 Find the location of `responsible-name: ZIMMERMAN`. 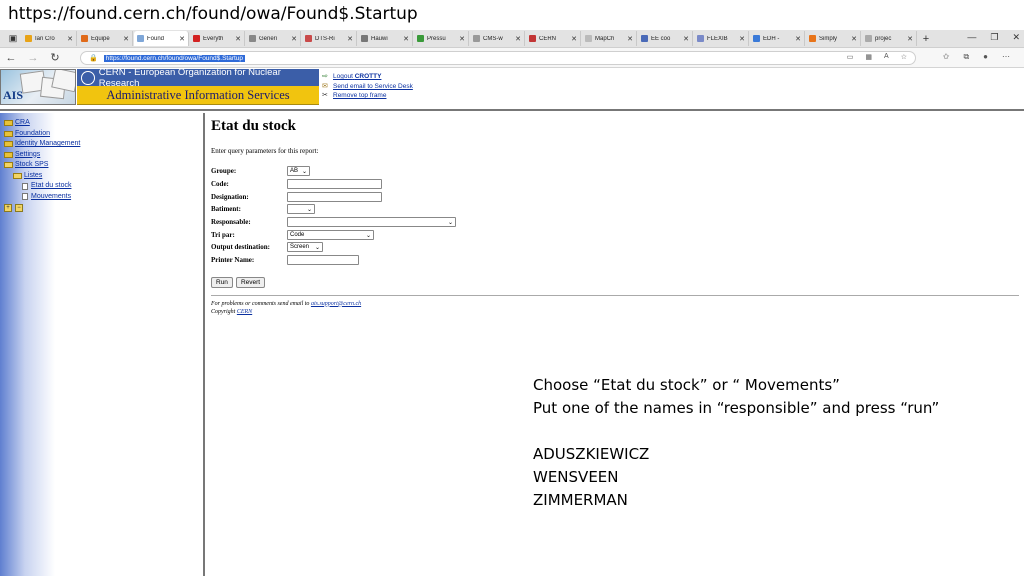

responsible-name: ZIMMERMAN is located at coordinates (580, 500).